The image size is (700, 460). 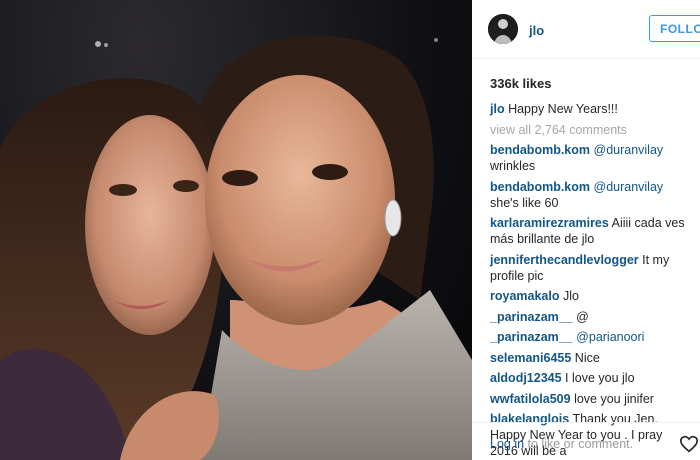 I want to click on caption-author: jlo, so click(x=497, y=109).